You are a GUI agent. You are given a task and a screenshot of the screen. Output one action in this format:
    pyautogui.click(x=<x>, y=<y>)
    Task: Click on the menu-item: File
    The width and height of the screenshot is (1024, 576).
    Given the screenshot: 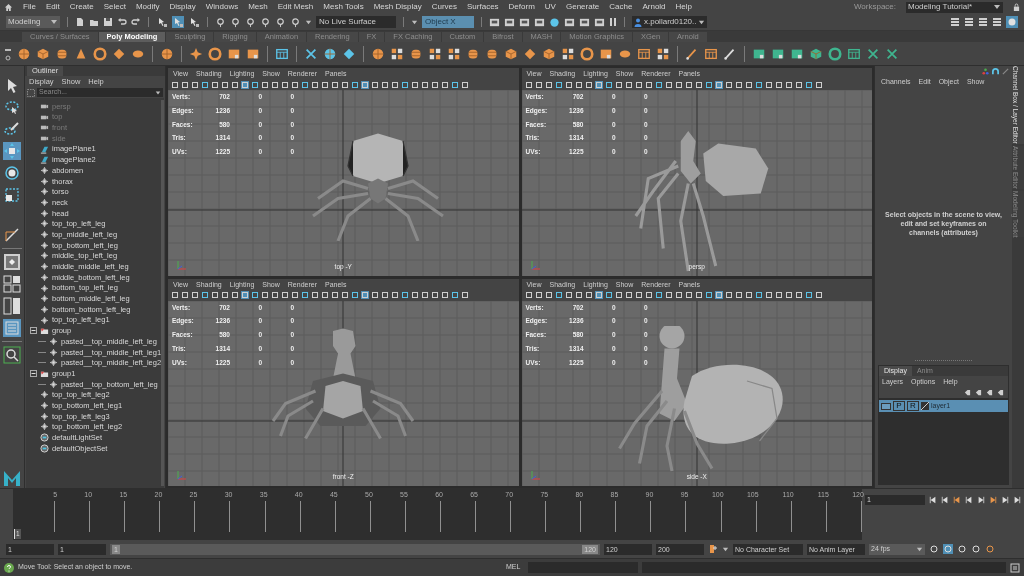 What is the action you would take?
    pyautogui.click(x=29, y=7)
    